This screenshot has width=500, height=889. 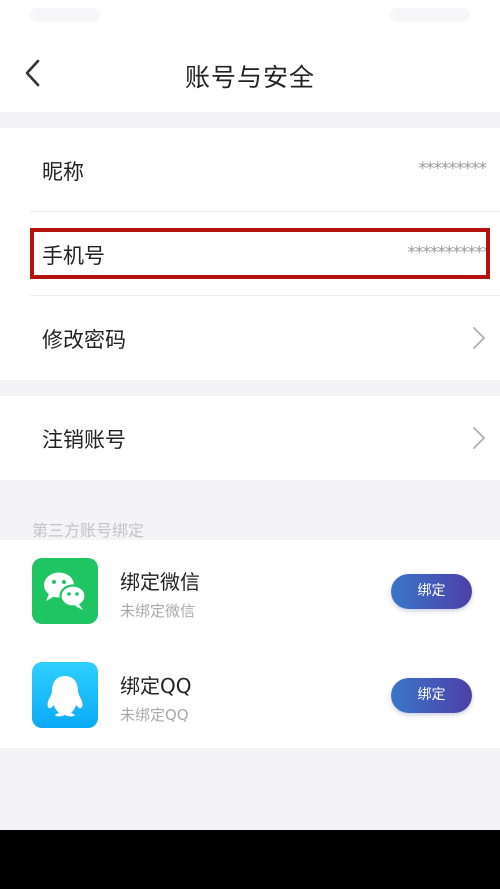 What do you see at coordinates (250, 338) in the screenshot?
I see `change-password-row: 修改密码` at bounding box center [250, 338].